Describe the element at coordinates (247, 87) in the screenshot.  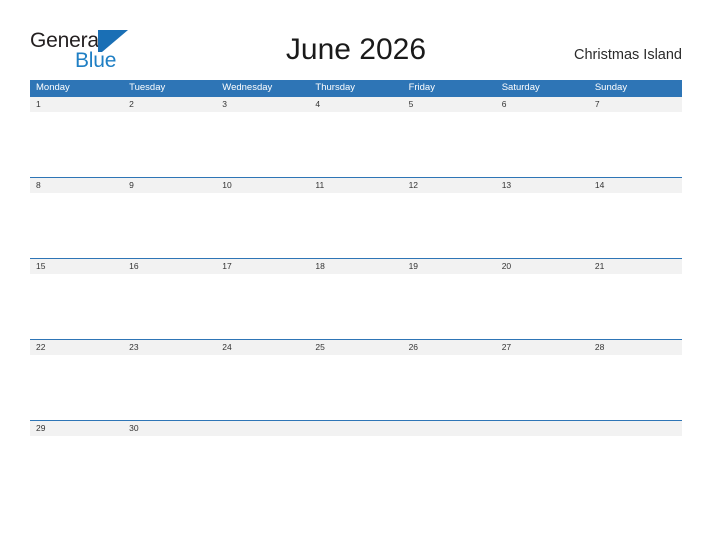
I see `weekday-header-wednesday: Wednesday` at that location.